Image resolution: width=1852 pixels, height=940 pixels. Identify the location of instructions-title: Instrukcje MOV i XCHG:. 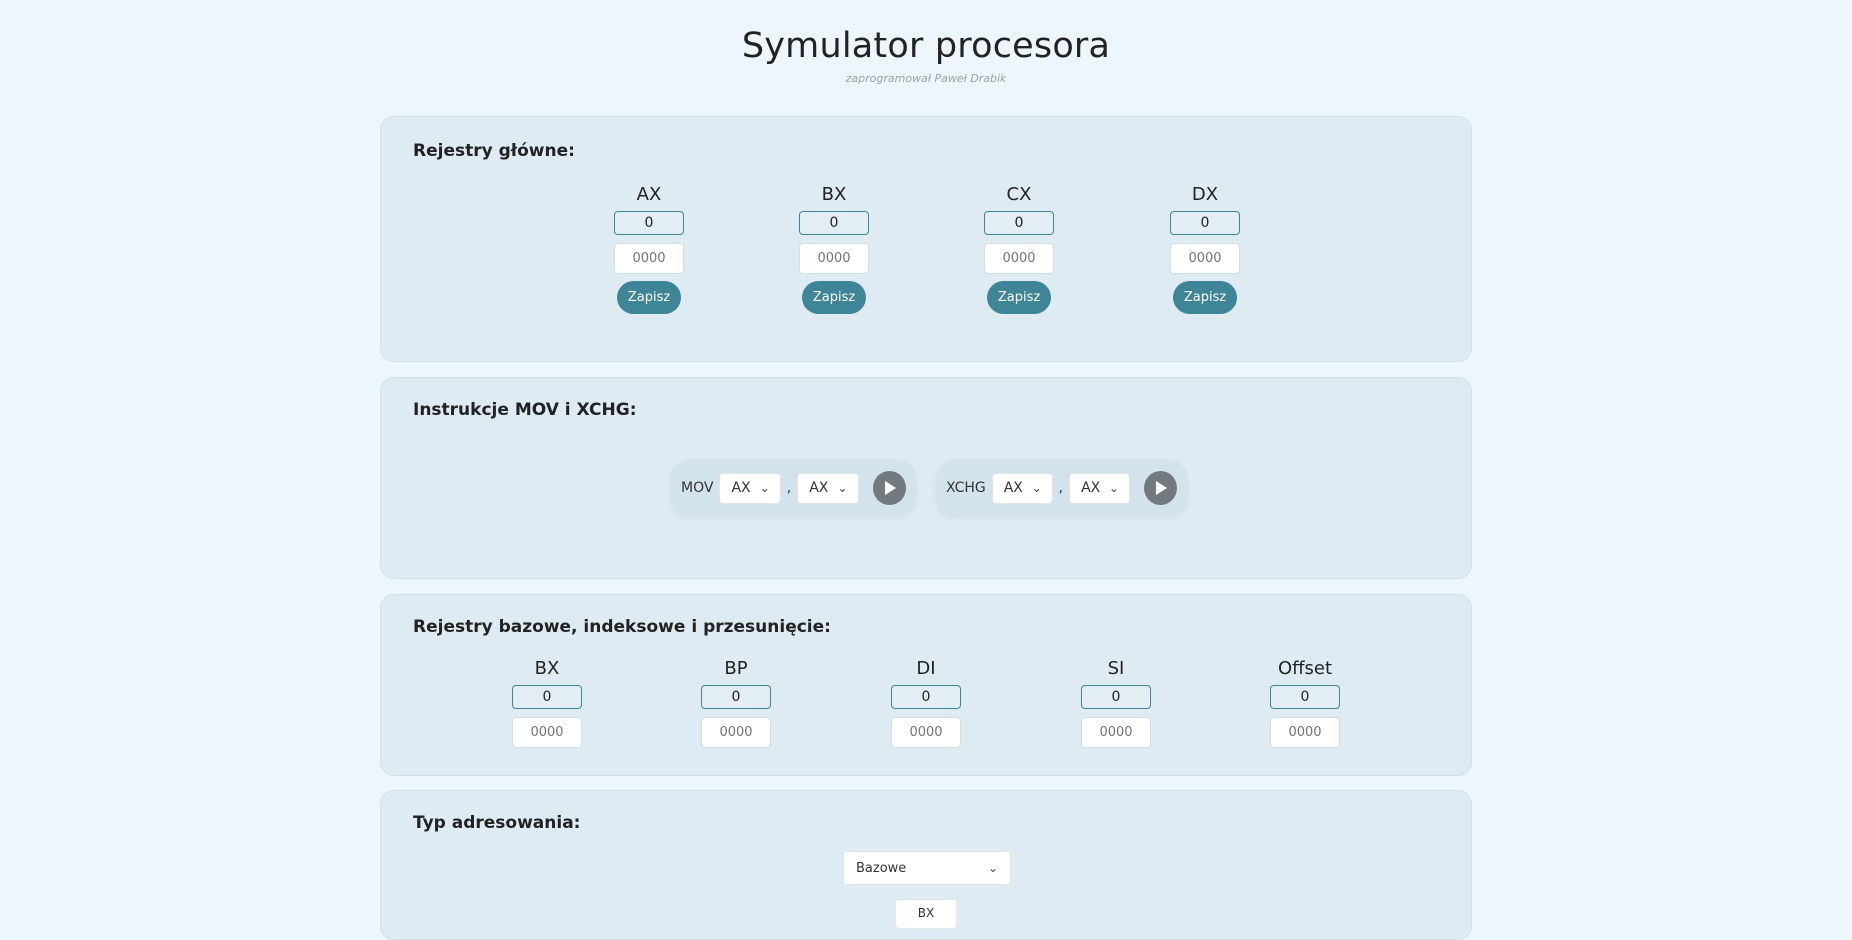
(525, 410).